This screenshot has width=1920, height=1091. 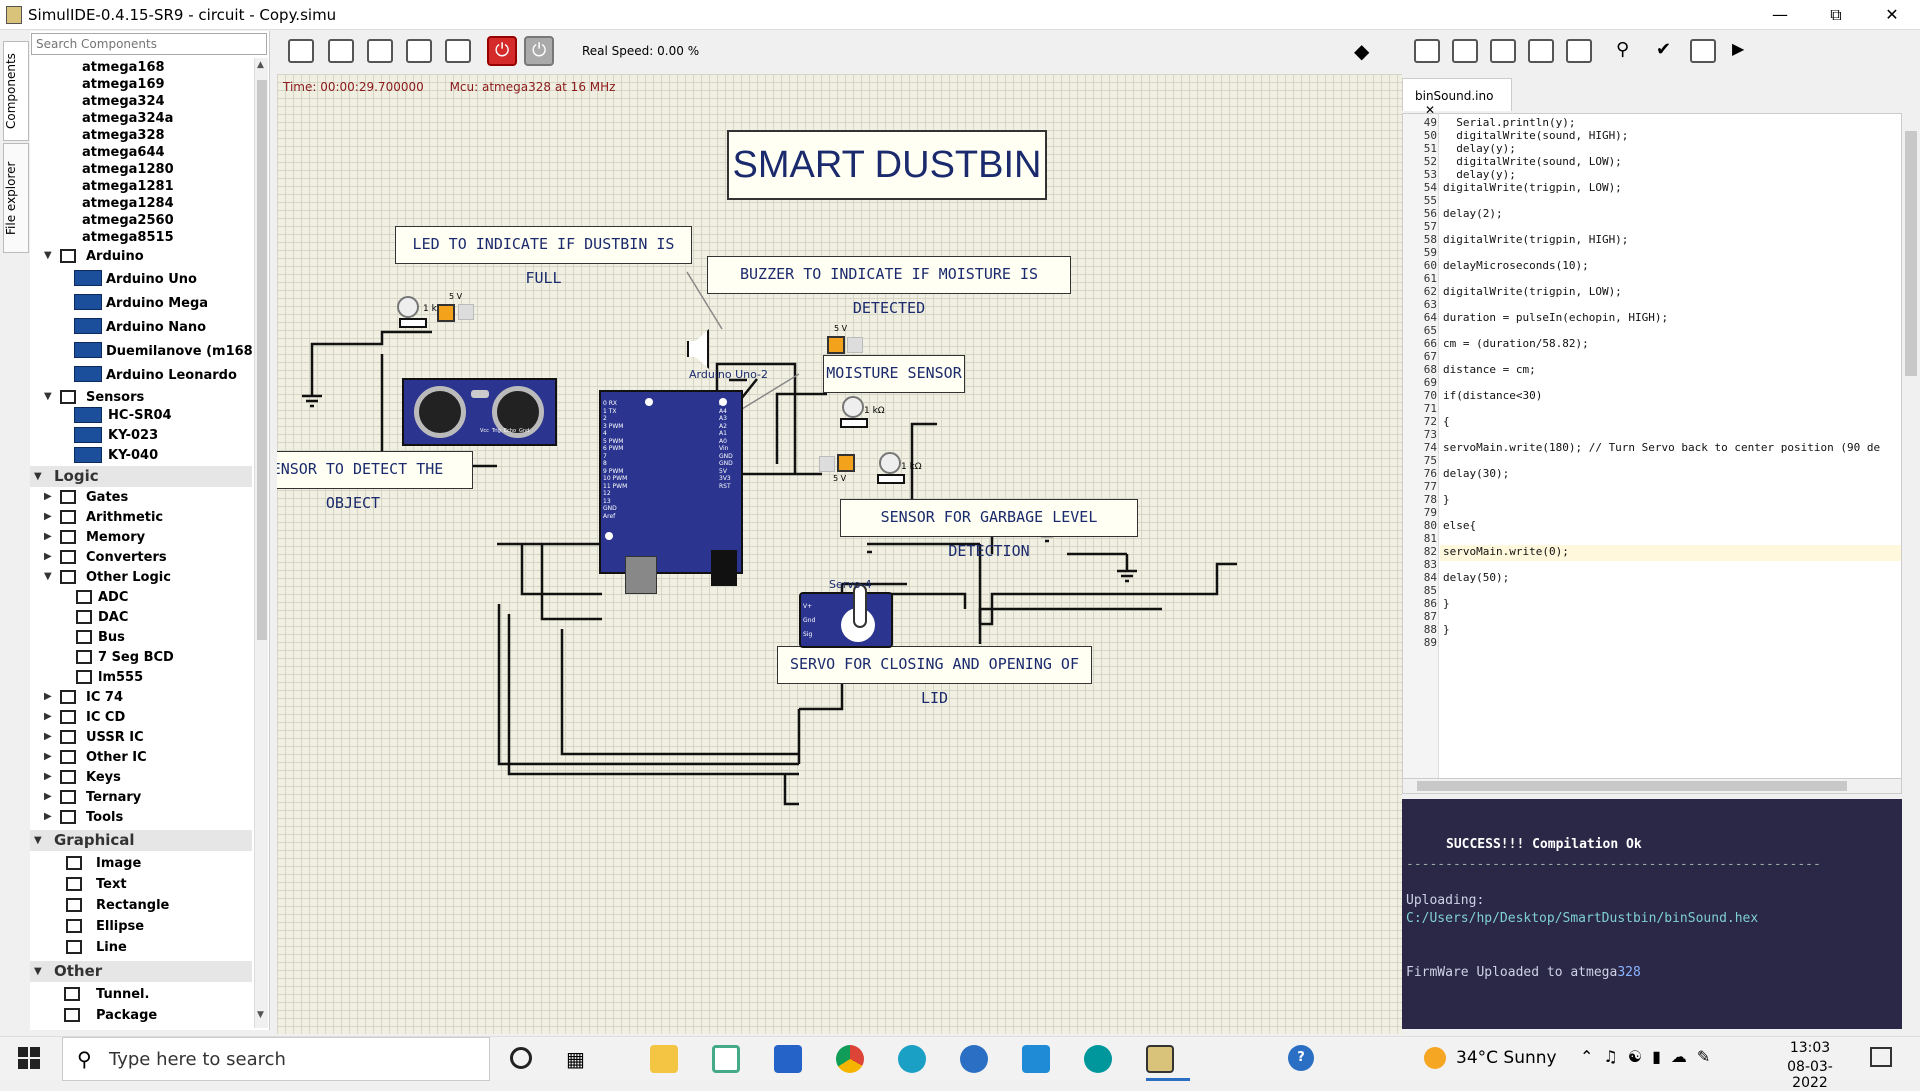 What do you see at coordinates (521, 1058) in the screenshot?
I see `cortana-icon` at bounding box center [521, 1058].